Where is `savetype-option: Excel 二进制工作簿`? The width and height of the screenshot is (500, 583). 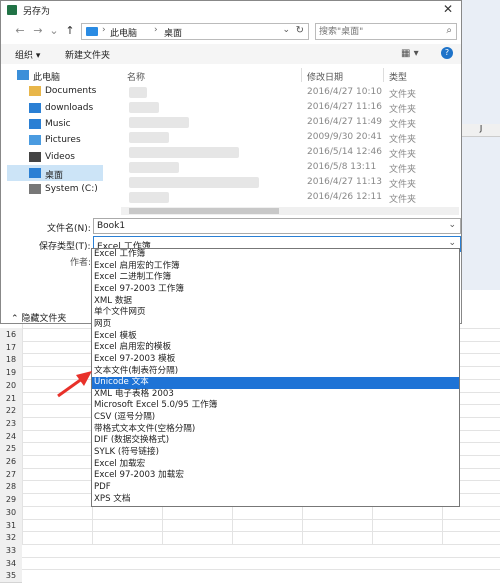 savetype-option: Excel 二进制工作簿 is located at coordinates (275, 278).